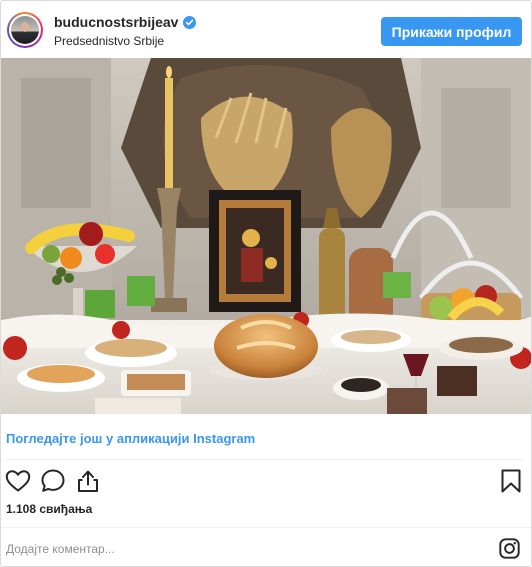 The width and height of the screenshot is (532, 567). What do you see at coordinates (246, 549) in the screenshot?
I see `comment-input` at bounding box center [246, 549].